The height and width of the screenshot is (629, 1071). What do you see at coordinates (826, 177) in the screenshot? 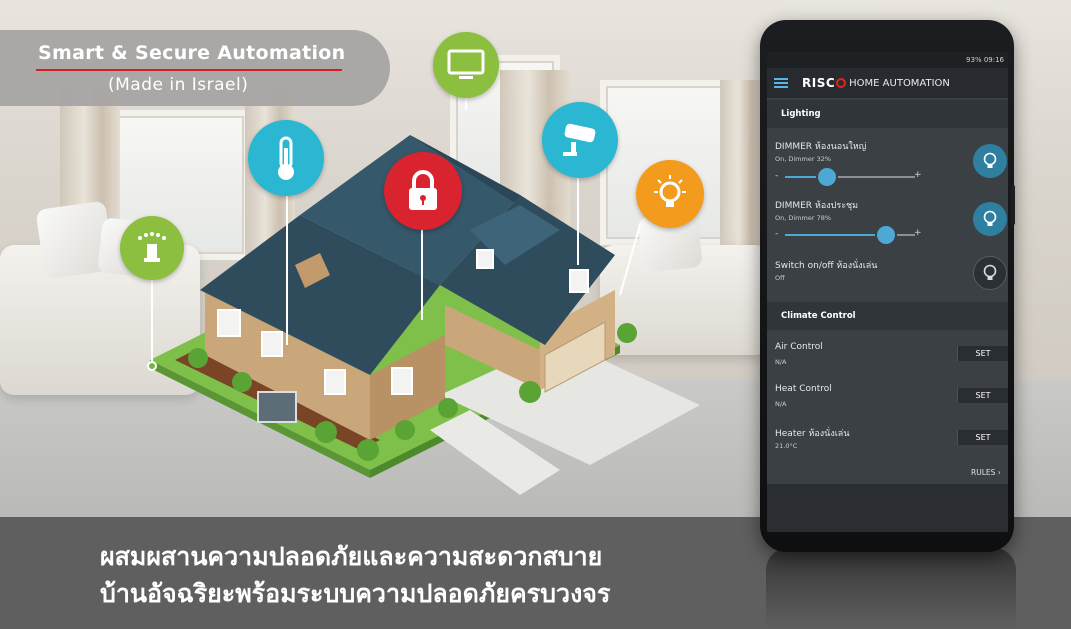
I see `dimmer-1-slider-knob` at bounding box center [826, 177].